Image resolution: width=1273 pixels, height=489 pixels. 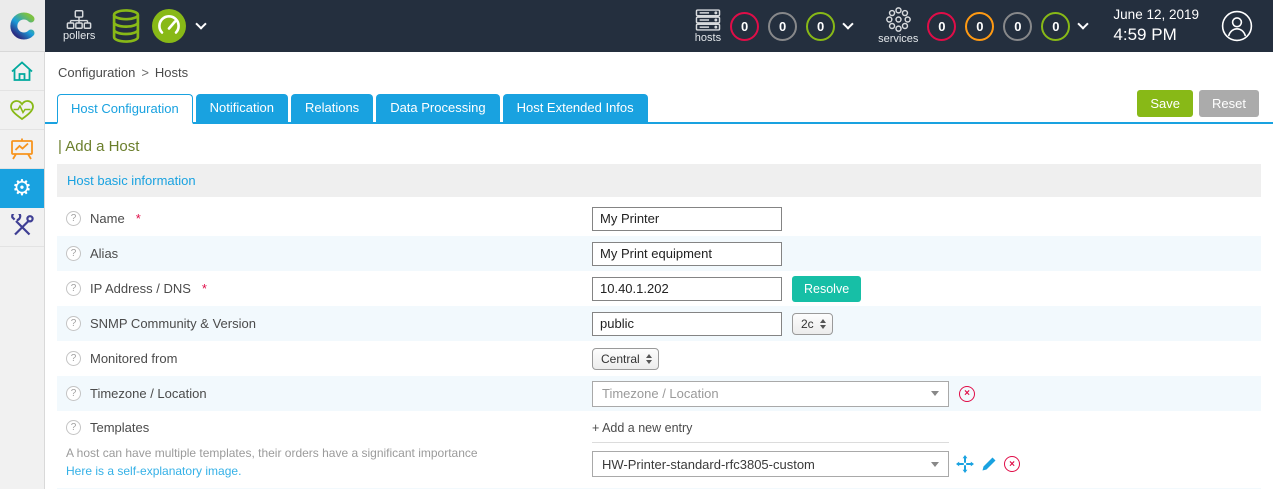 I want to click on centreon-logo, so click(x=22, y=26).